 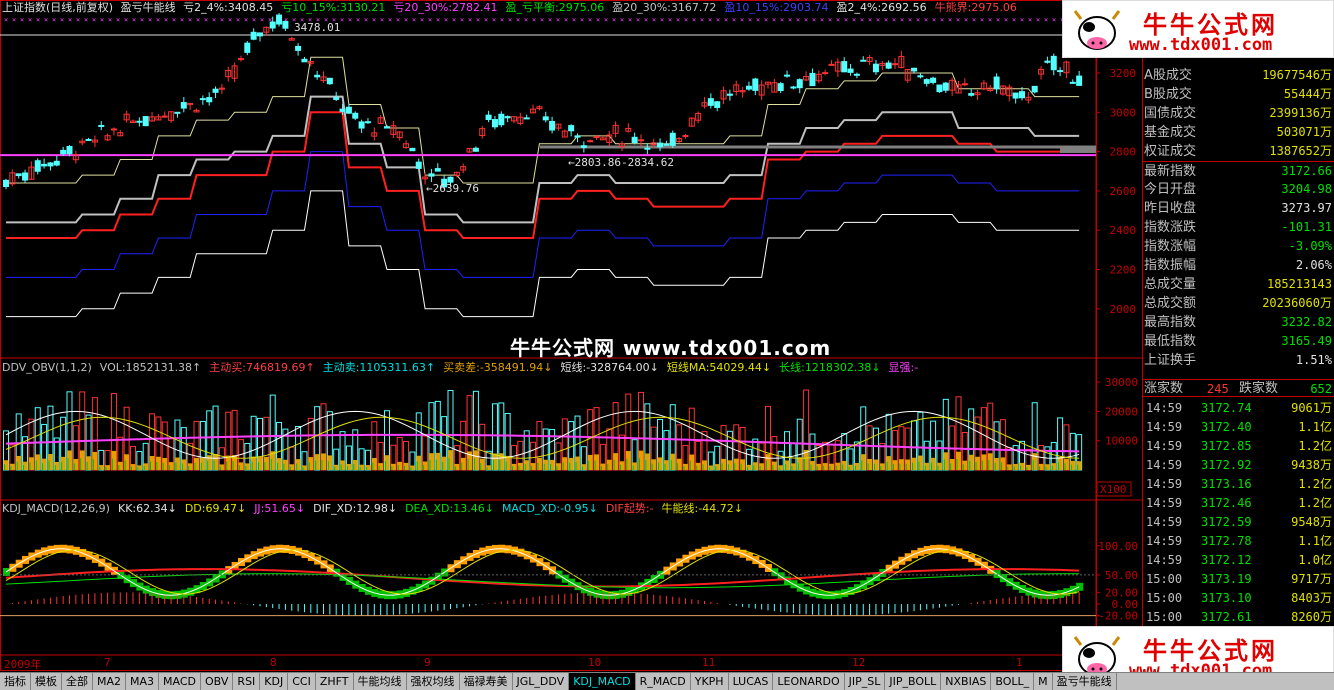 What do you see at coordinates (1201, 45) in the screenshot?
I see `logo-url: www.tdx001.com` at bounding box center [1201, 45].